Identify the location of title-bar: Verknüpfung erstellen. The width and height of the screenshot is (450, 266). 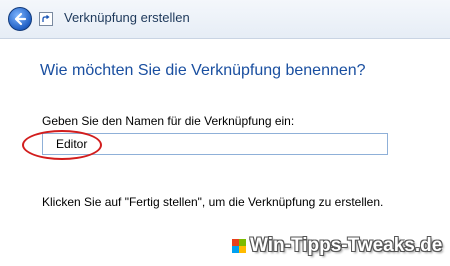
(225, 19).